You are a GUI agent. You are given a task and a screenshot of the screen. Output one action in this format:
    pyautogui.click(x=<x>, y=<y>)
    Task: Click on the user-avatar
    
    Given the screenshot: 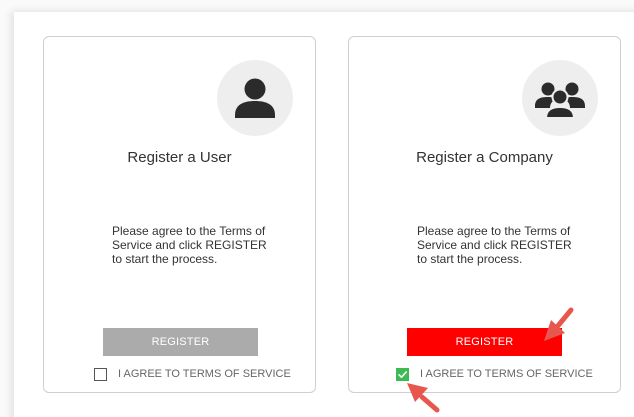 What is the action you would take?
    pyautogui.click(x=255, y=98)
    